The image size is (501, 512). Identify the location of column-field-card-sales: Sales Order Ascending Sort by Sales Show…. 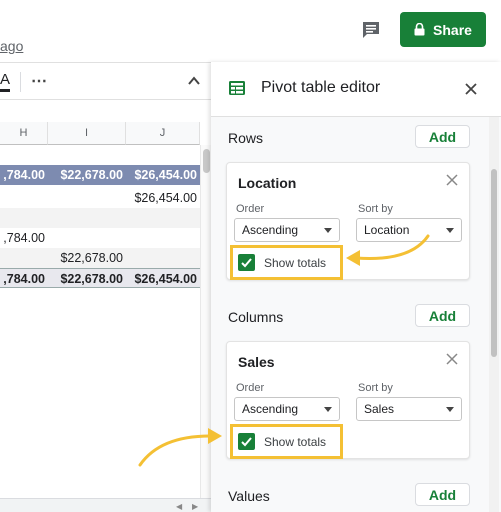
(348, 400).